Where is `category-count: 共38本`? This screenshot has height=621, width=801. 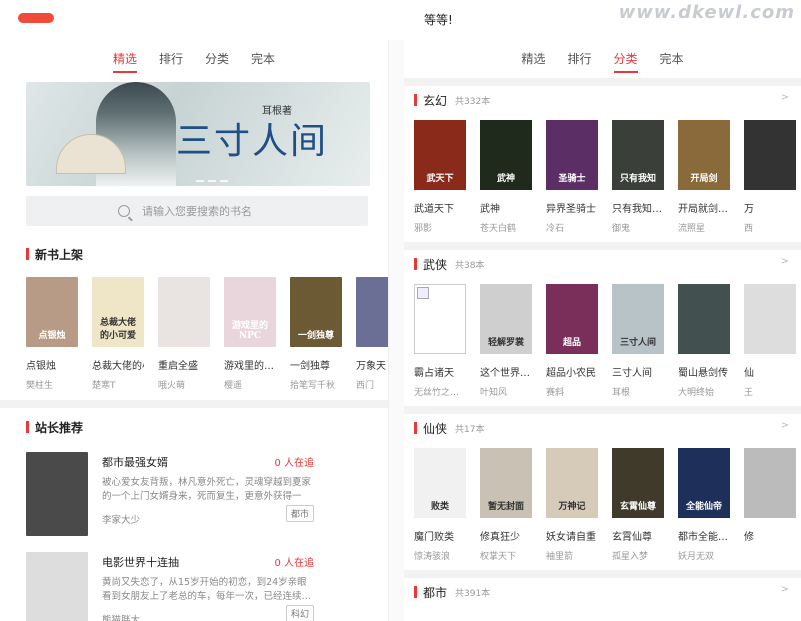 category-count: 共38本 is located at coordinates (470, 265).